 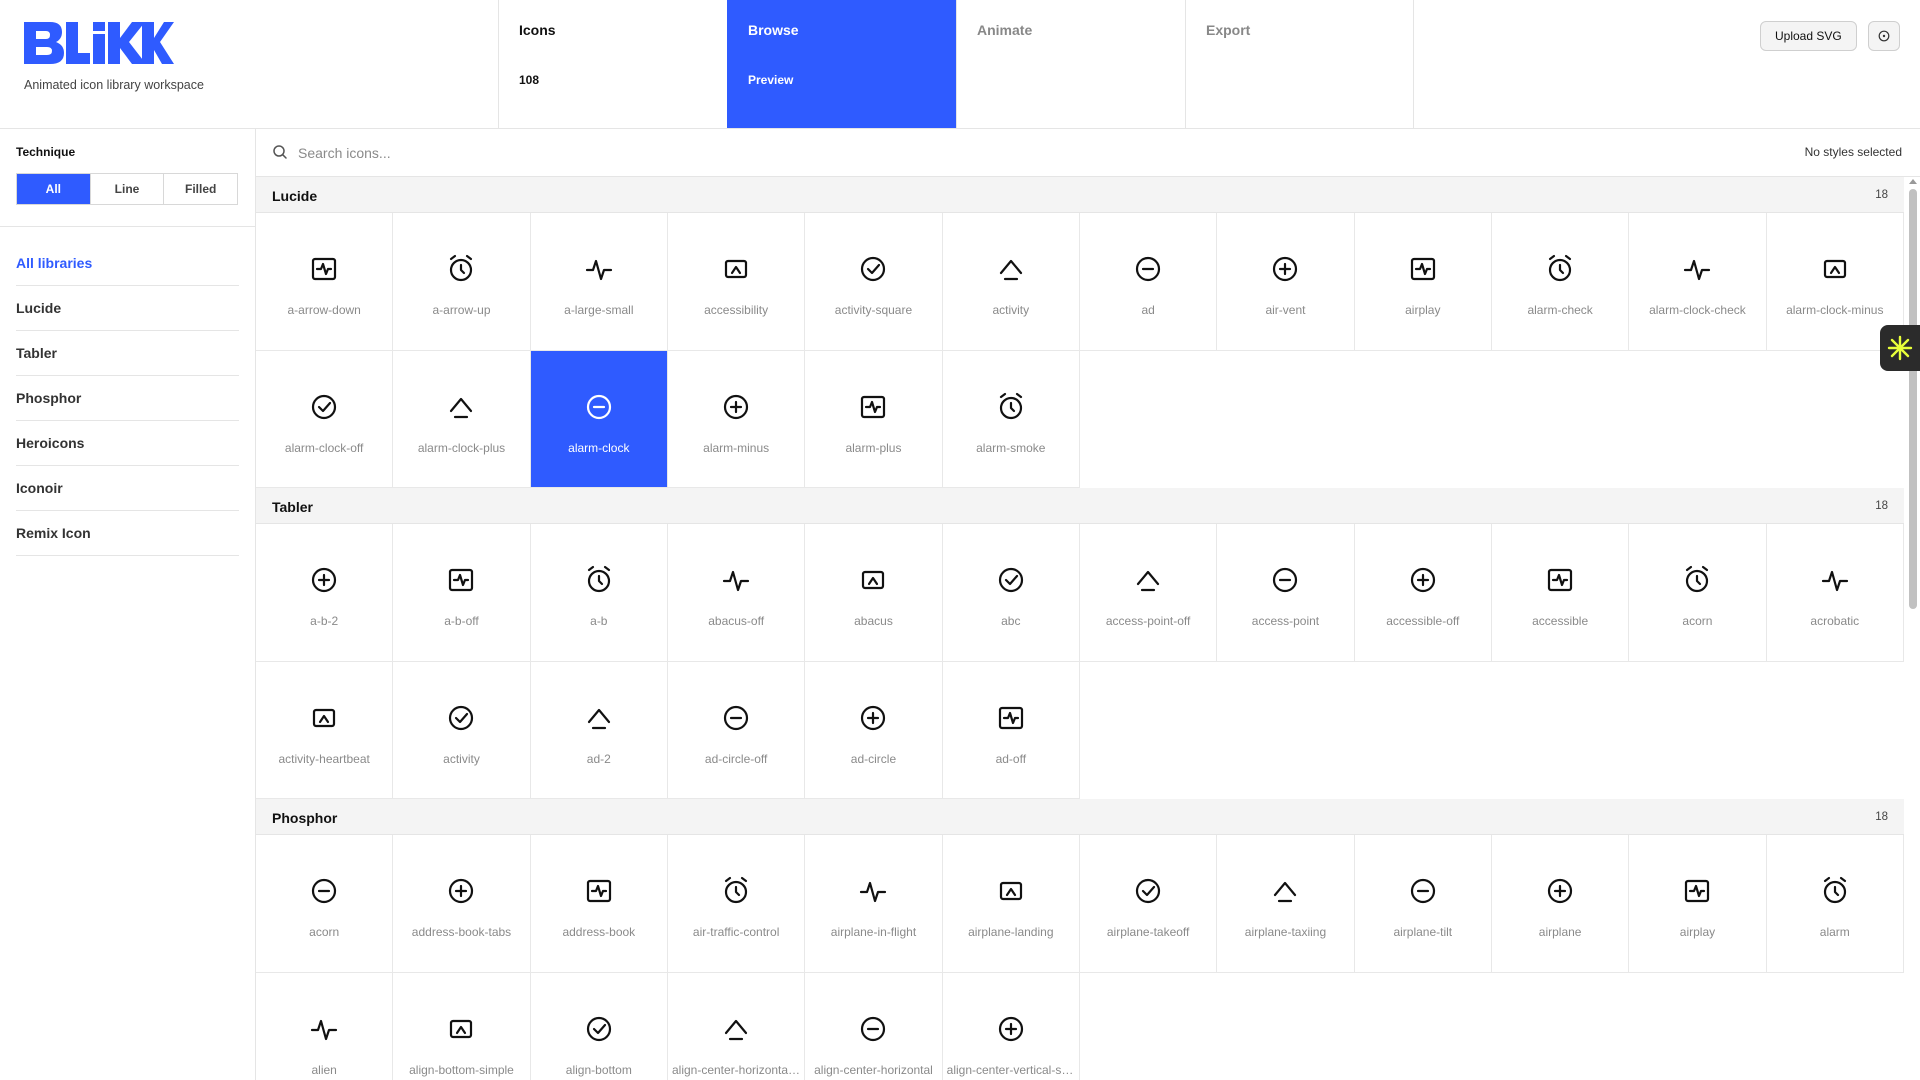 I want to click on icon-tile-ad-circle-off: ad-circle-off, so click(x=736, y=730).